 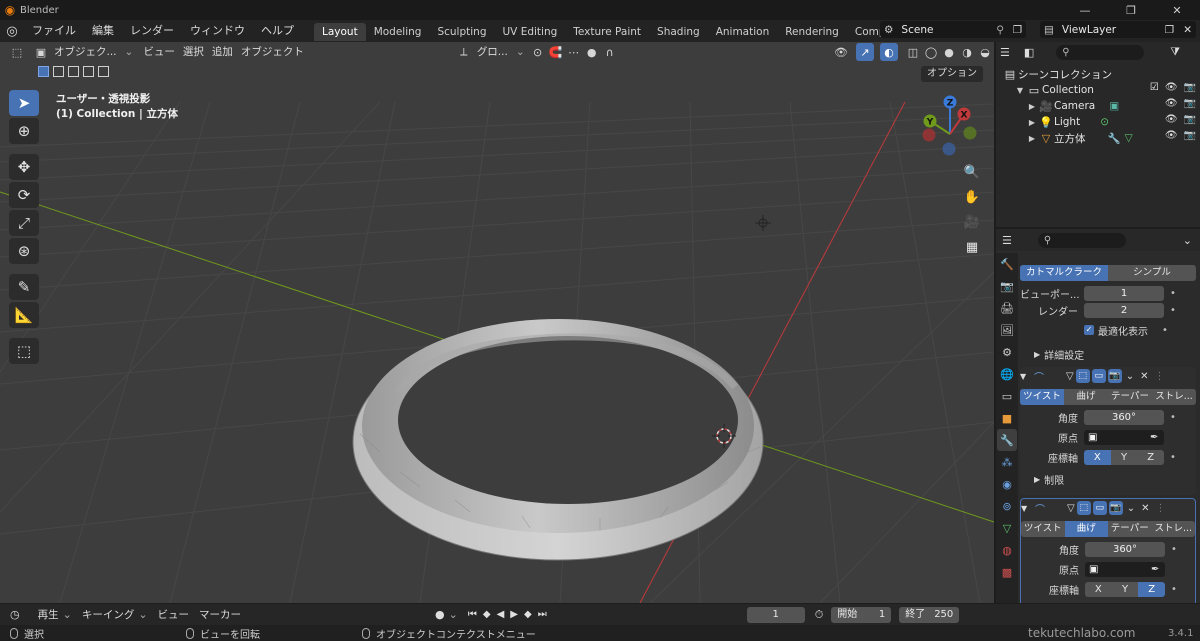 I want to click on outliner-item-cube: ▶ ▽ 立方体 🔧 ▽ 👁 📷, so click(x=1098, y=138).